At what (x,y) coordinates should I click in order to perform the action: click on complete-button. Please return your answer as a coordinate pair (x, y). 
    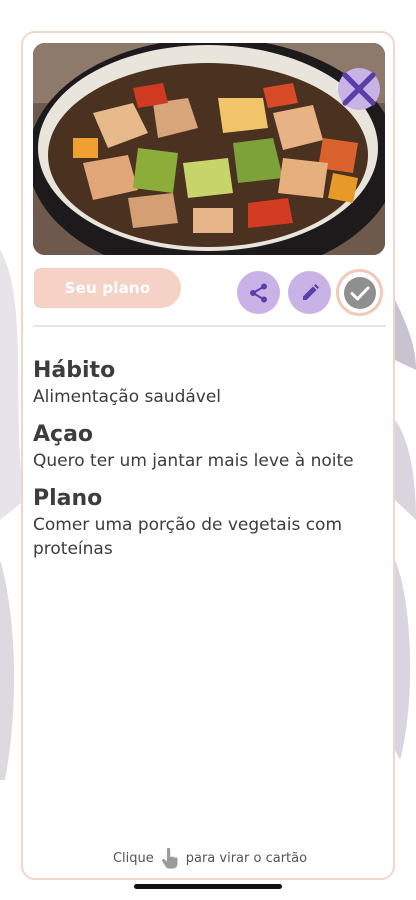
    Looking at the image, I should click on (359, 292).